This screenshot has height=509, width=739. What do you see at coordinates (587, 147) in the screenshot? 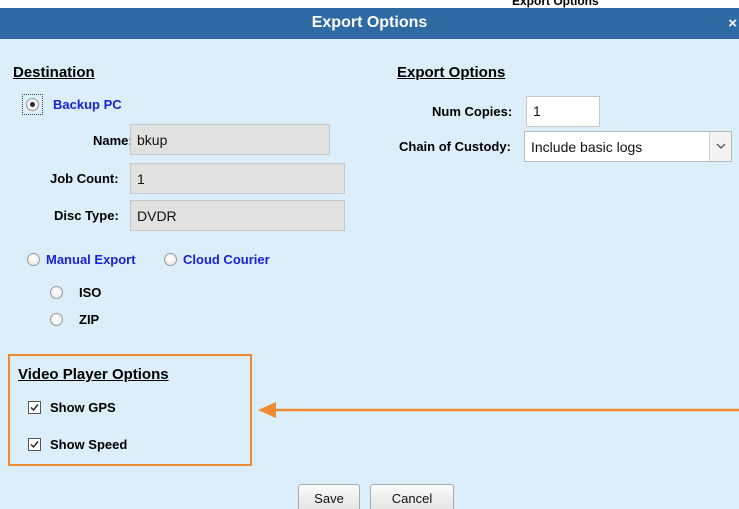
I see `chain-of-custody-value: Include basic logs` at bounding box center [587, 147].